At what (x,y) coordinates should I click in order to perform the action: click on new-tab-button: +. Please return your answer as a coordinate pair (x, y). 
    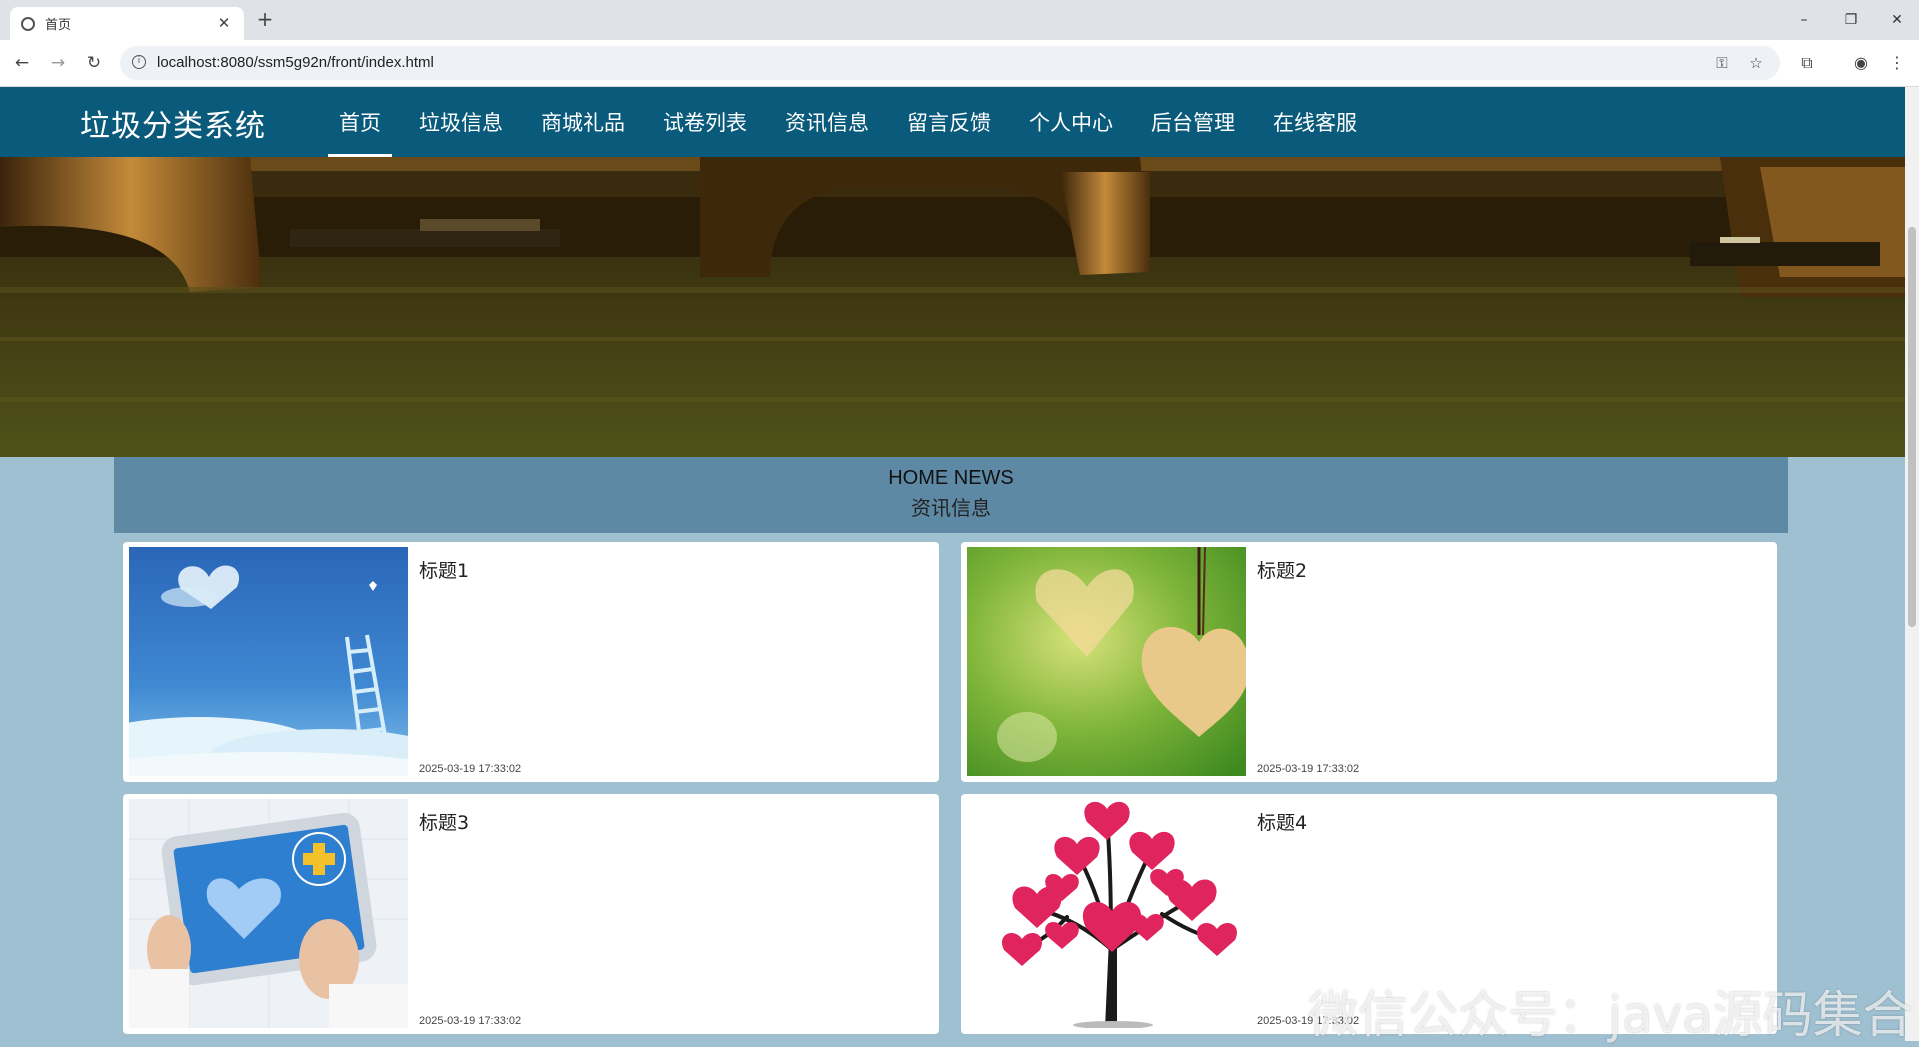
    Looking at the image, I should click on (265, 20).